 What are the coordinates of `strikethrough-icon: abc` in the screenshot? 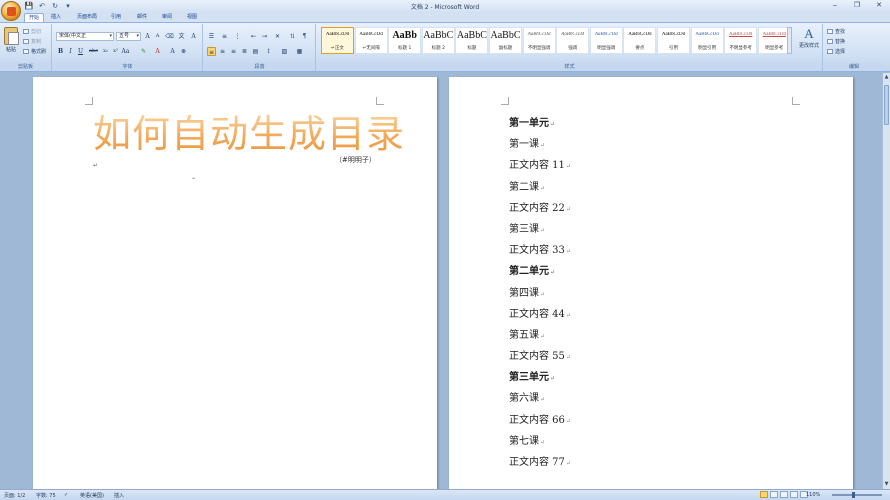 It's located at (93, 51).